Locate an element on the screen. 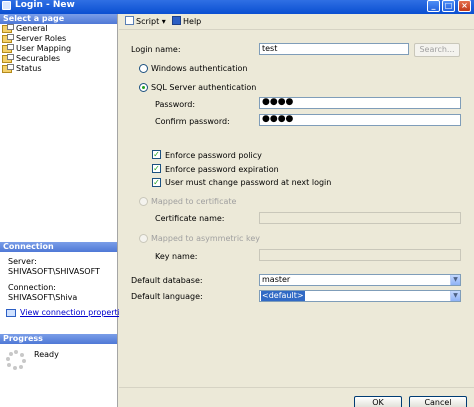 This screenshot has height=407, width=474. help-icon is located at coordinates (176, 20).